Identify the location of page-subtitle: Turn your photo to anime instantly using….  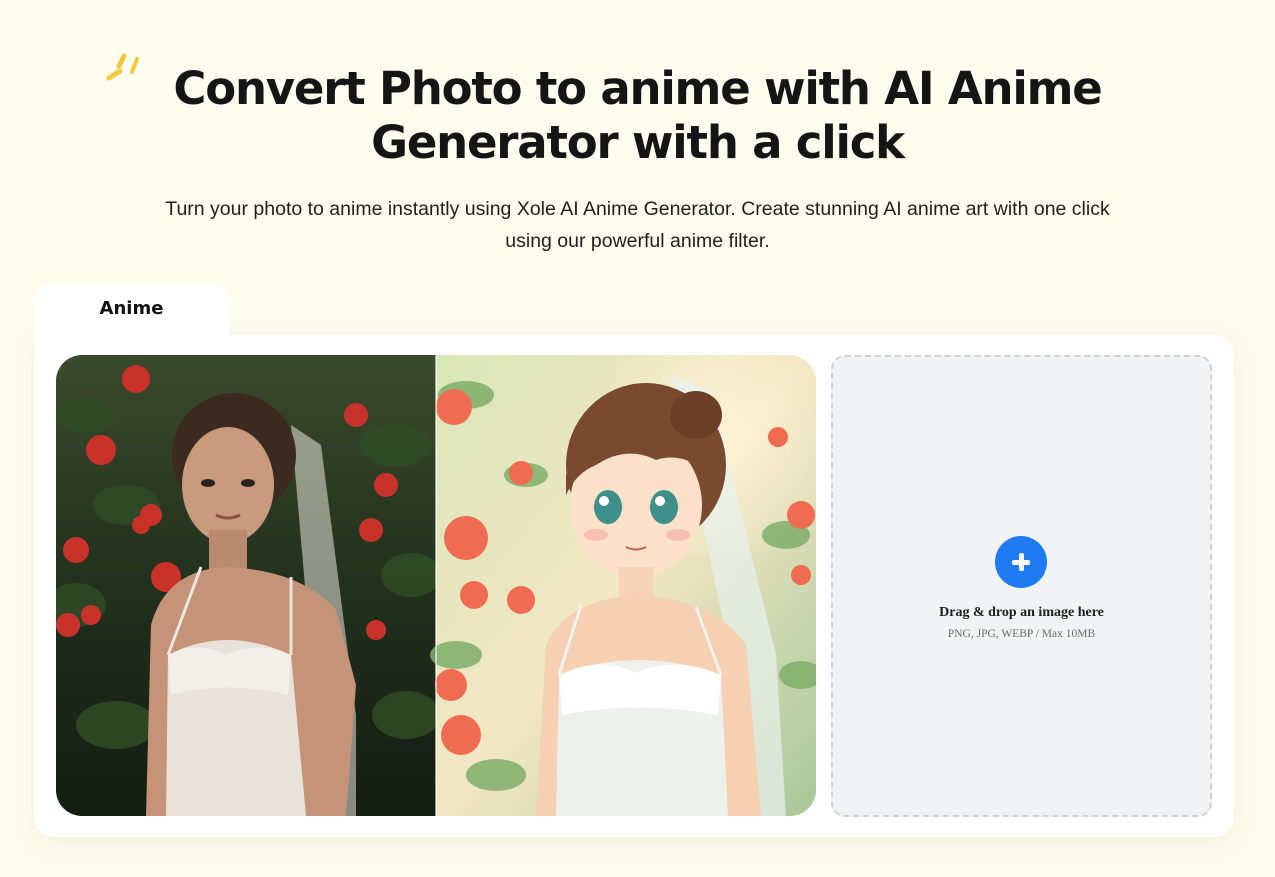
(637, 225).